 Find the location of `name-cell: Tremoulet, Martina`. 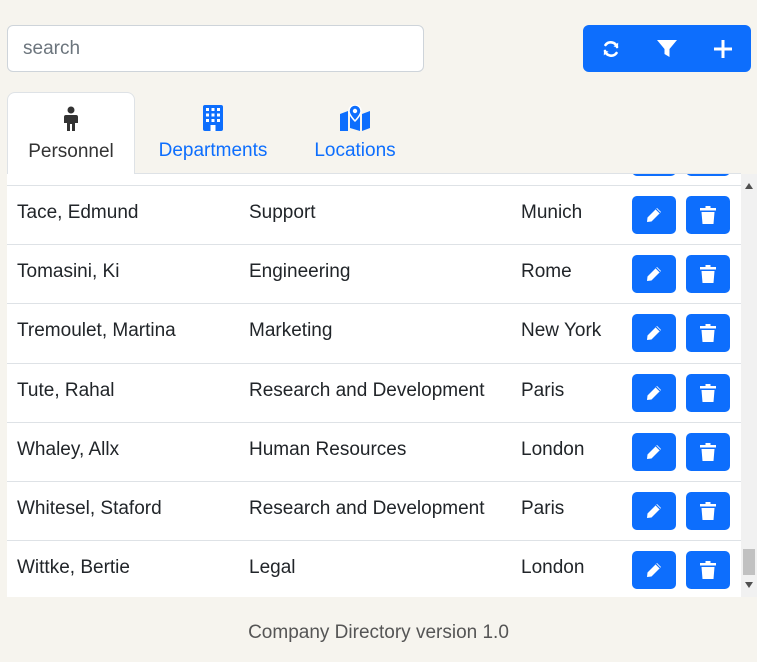

name-cell: Tremoulet, Martina is located at coordinates (96, 330).